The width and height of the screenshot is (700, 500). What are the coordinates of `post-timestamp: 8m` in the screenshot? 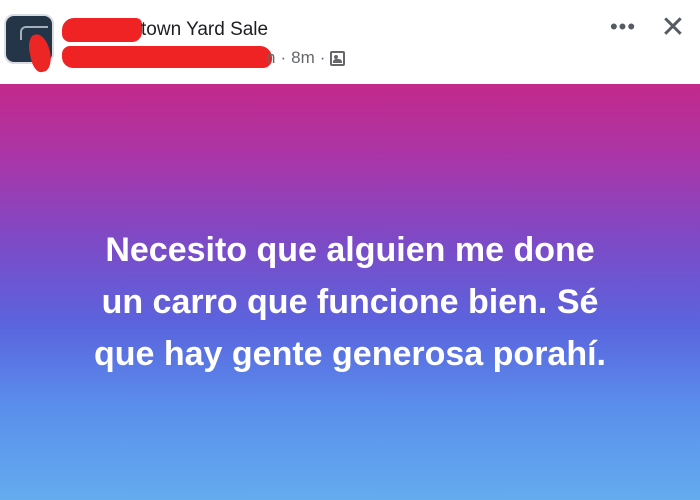 It's located at (303, 58).